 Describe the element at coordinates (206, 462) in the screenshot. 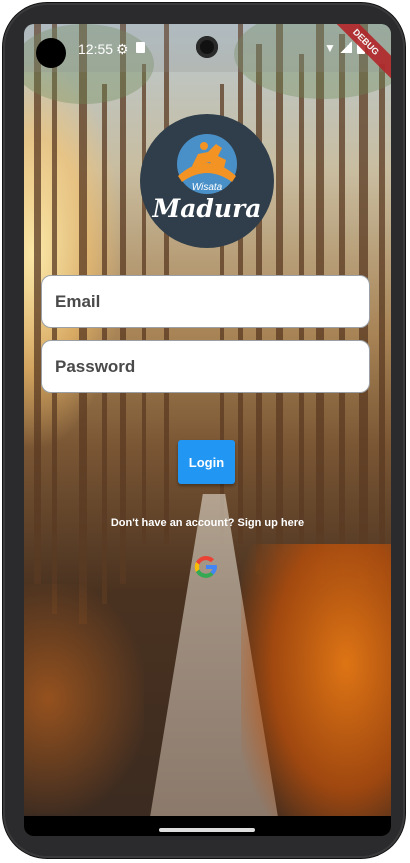

I see `login-button: Login` at that location.